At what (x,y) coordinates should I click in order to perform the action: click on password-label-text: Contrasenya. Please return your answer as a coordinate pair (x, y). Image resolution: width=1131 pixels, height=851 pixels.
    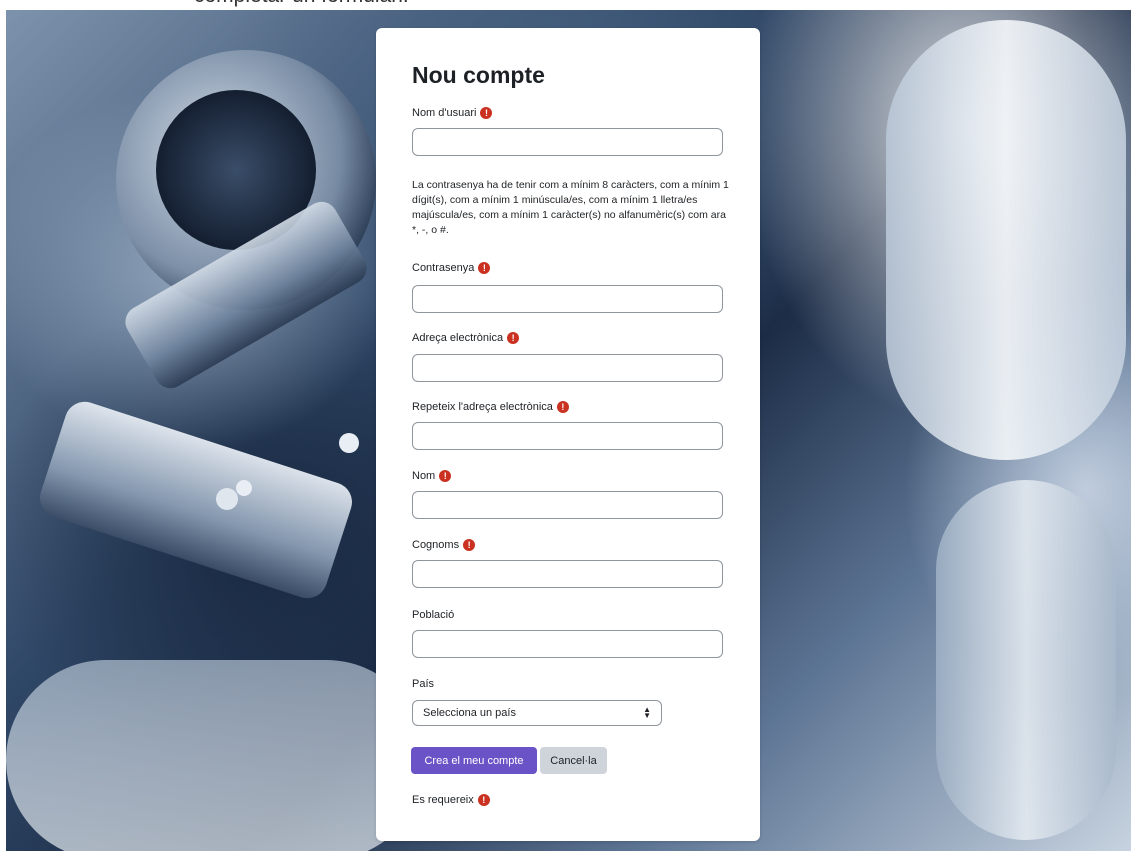
    Looking at the image, I should click on (443, 268).